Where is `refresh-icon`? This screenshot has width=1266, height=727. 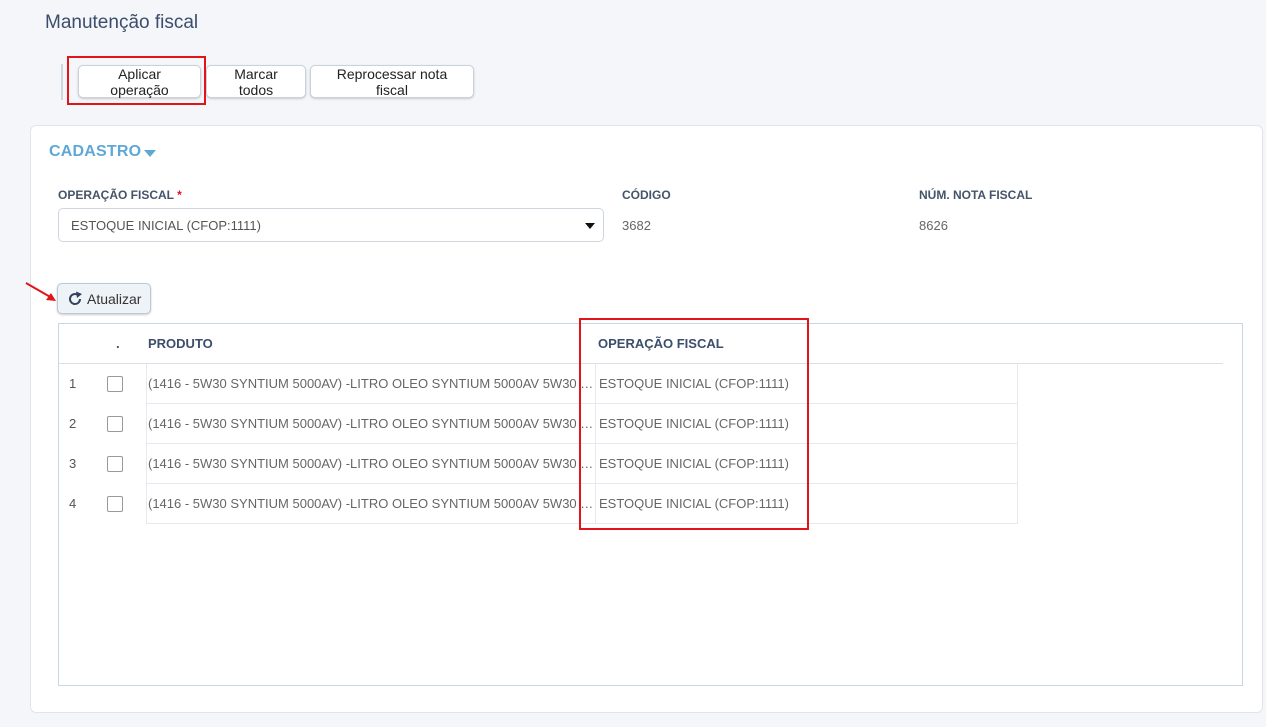
refresh-icon is located at coordinates (75, 298).